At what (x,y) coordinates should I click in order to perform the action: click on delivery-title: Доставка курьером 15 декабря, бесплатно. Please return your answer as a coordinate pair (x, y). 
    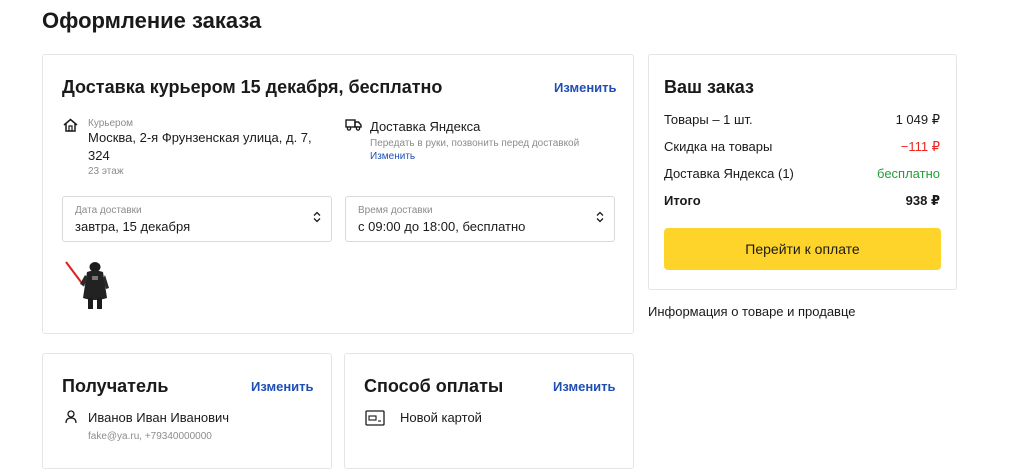
    Looking at the image, I should click on (252, 87).